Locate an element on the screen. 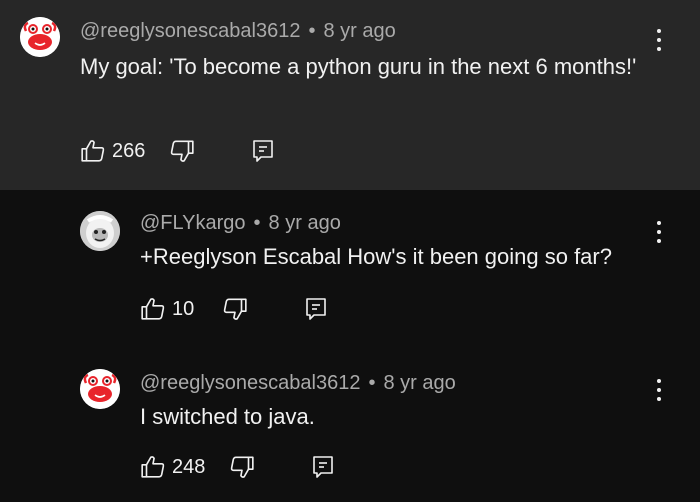 This screenshot has width=700, height=502. like-count: 248 is located at coordinates (189, 466).